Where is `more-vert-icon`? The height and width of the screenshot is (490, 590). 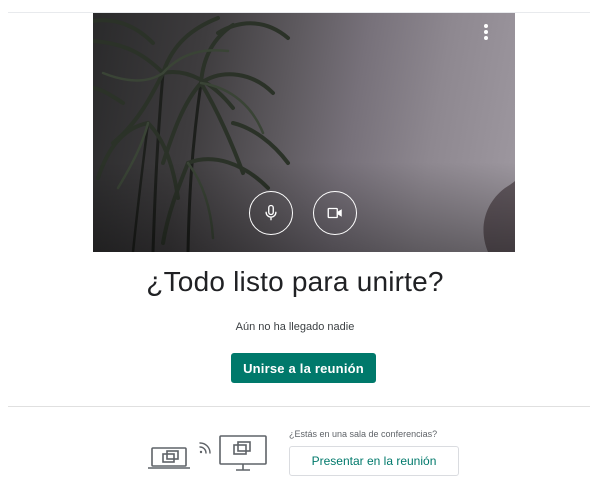 more-vert-icon is located at coordinates (486, 26).